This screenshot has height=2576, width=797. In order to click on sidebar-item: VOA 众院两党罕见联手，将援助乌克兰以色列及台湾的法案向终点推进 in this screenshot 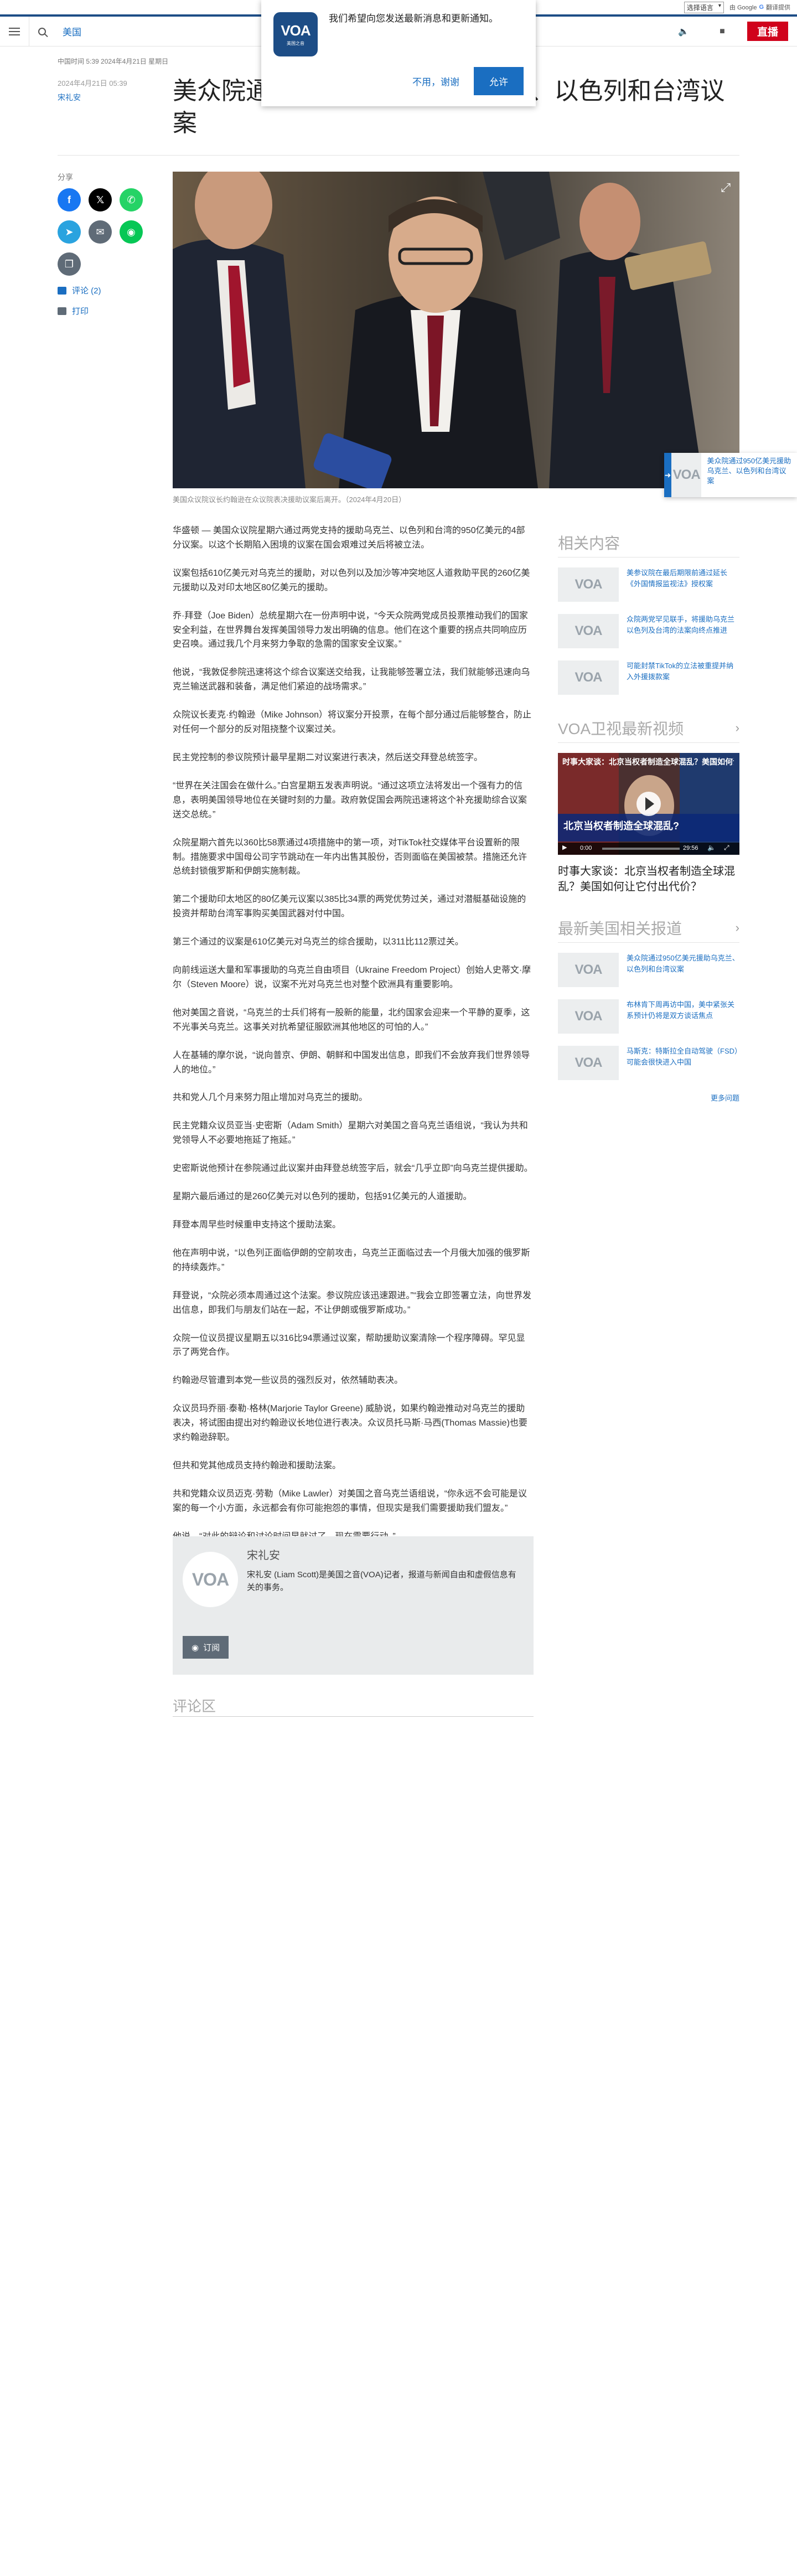, I will do `click(649, 631)`.